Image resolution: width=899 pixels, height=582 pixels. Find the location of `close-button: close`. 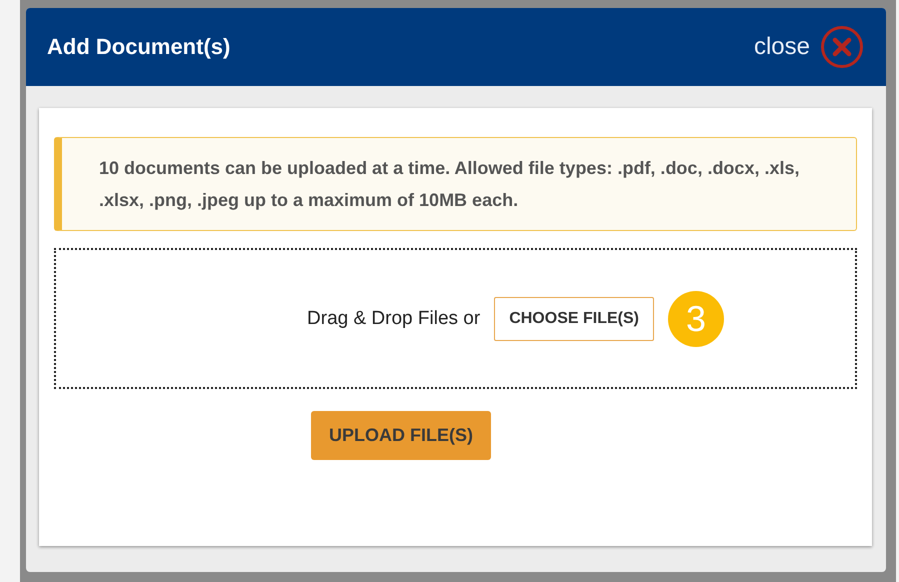

close-button: close is located at coordinates (809, 47).